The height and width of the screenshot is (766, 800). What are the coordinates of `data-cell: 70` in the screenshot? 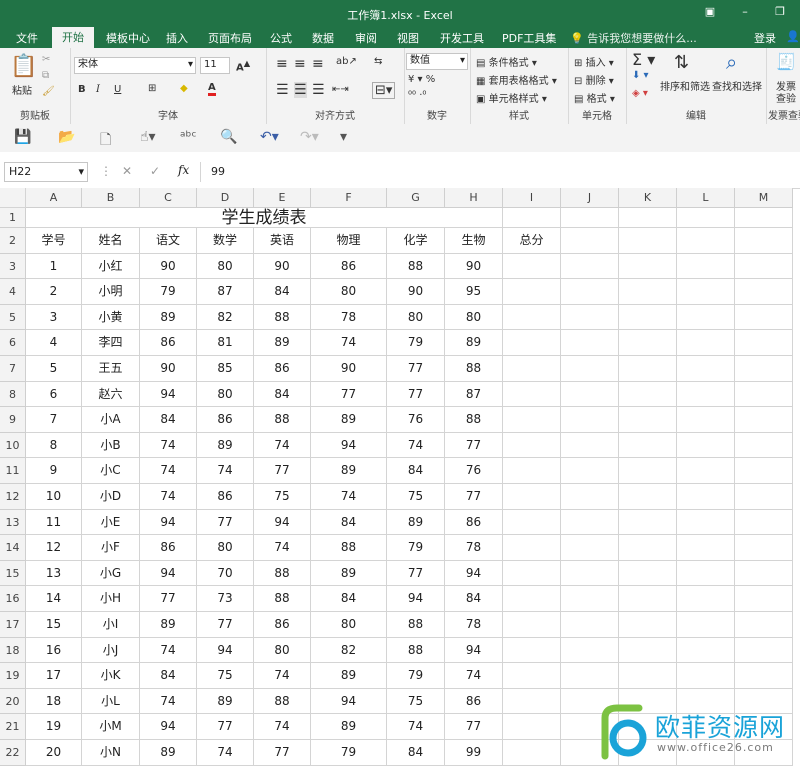 It's located at (225, 573).